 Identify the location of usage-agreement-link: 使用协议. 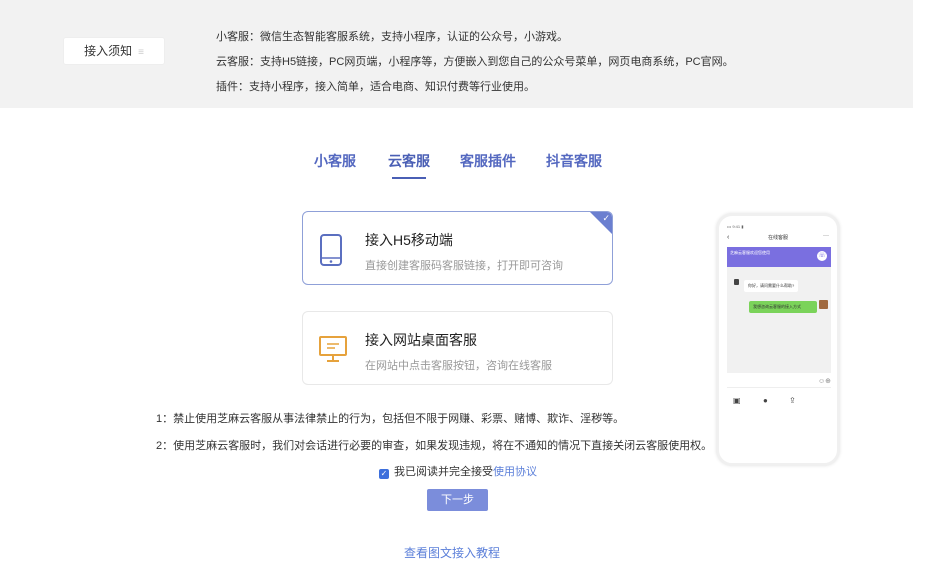
(515, 472).